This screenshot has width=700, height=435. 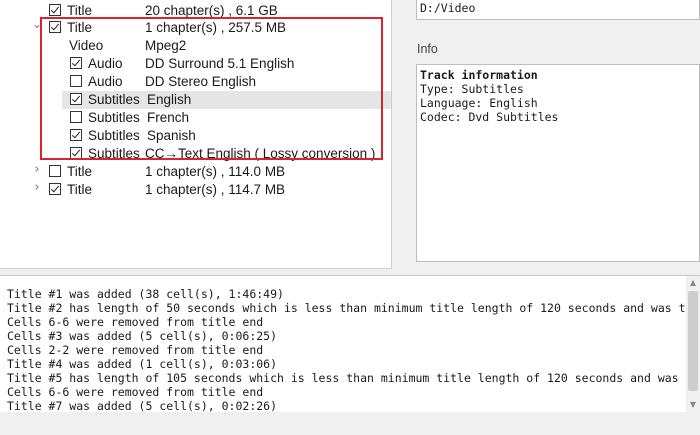 I want to click on scroll-thumb, so click(x=693, y=341).